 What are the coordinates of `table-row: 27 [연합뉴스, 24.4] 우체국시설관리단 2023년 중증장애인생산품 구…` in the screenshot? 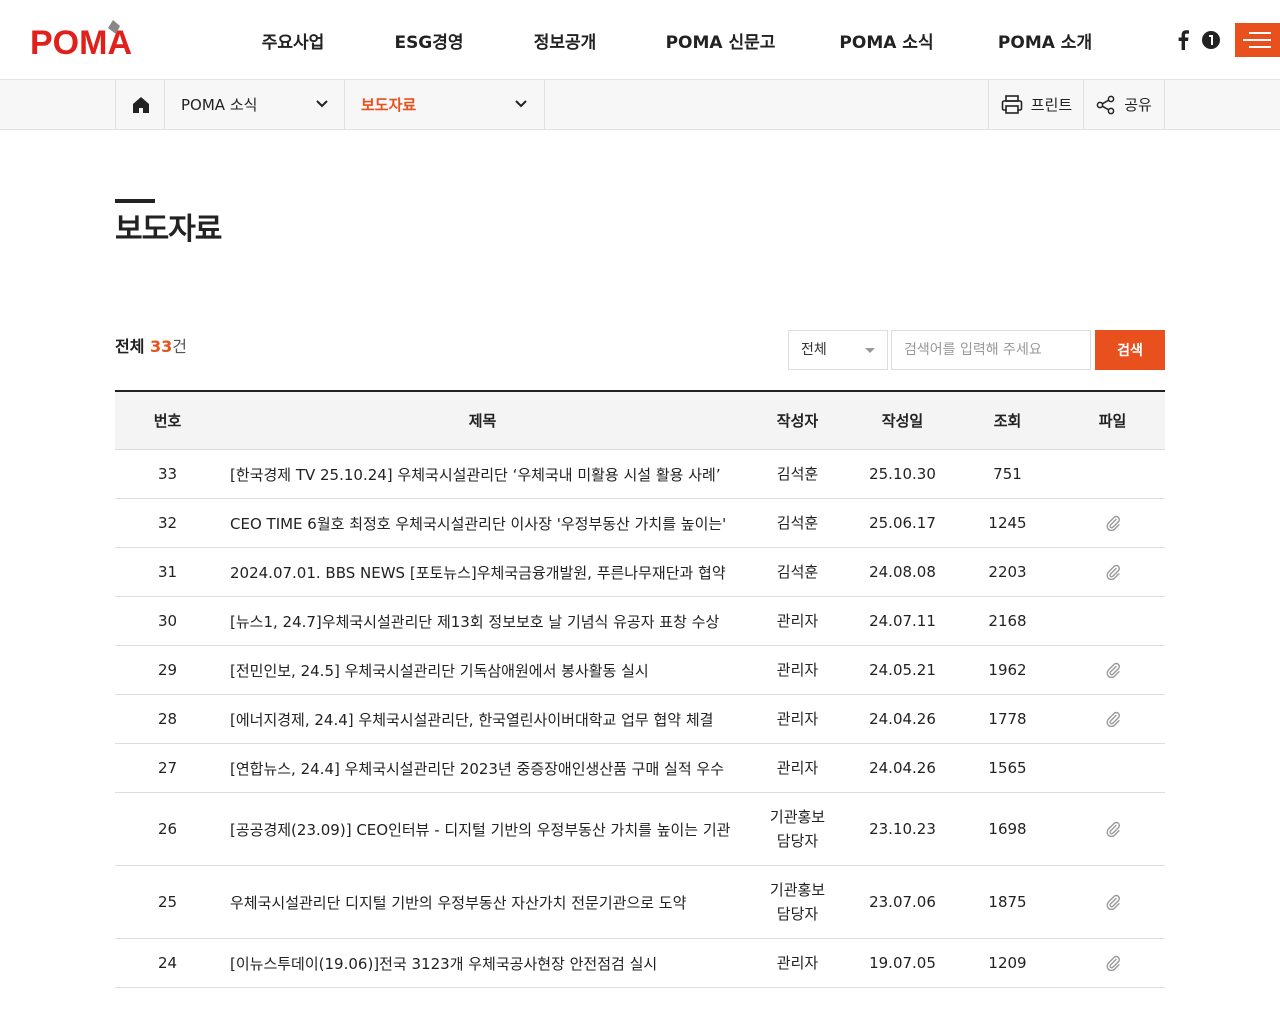 It's located at (640, 768).